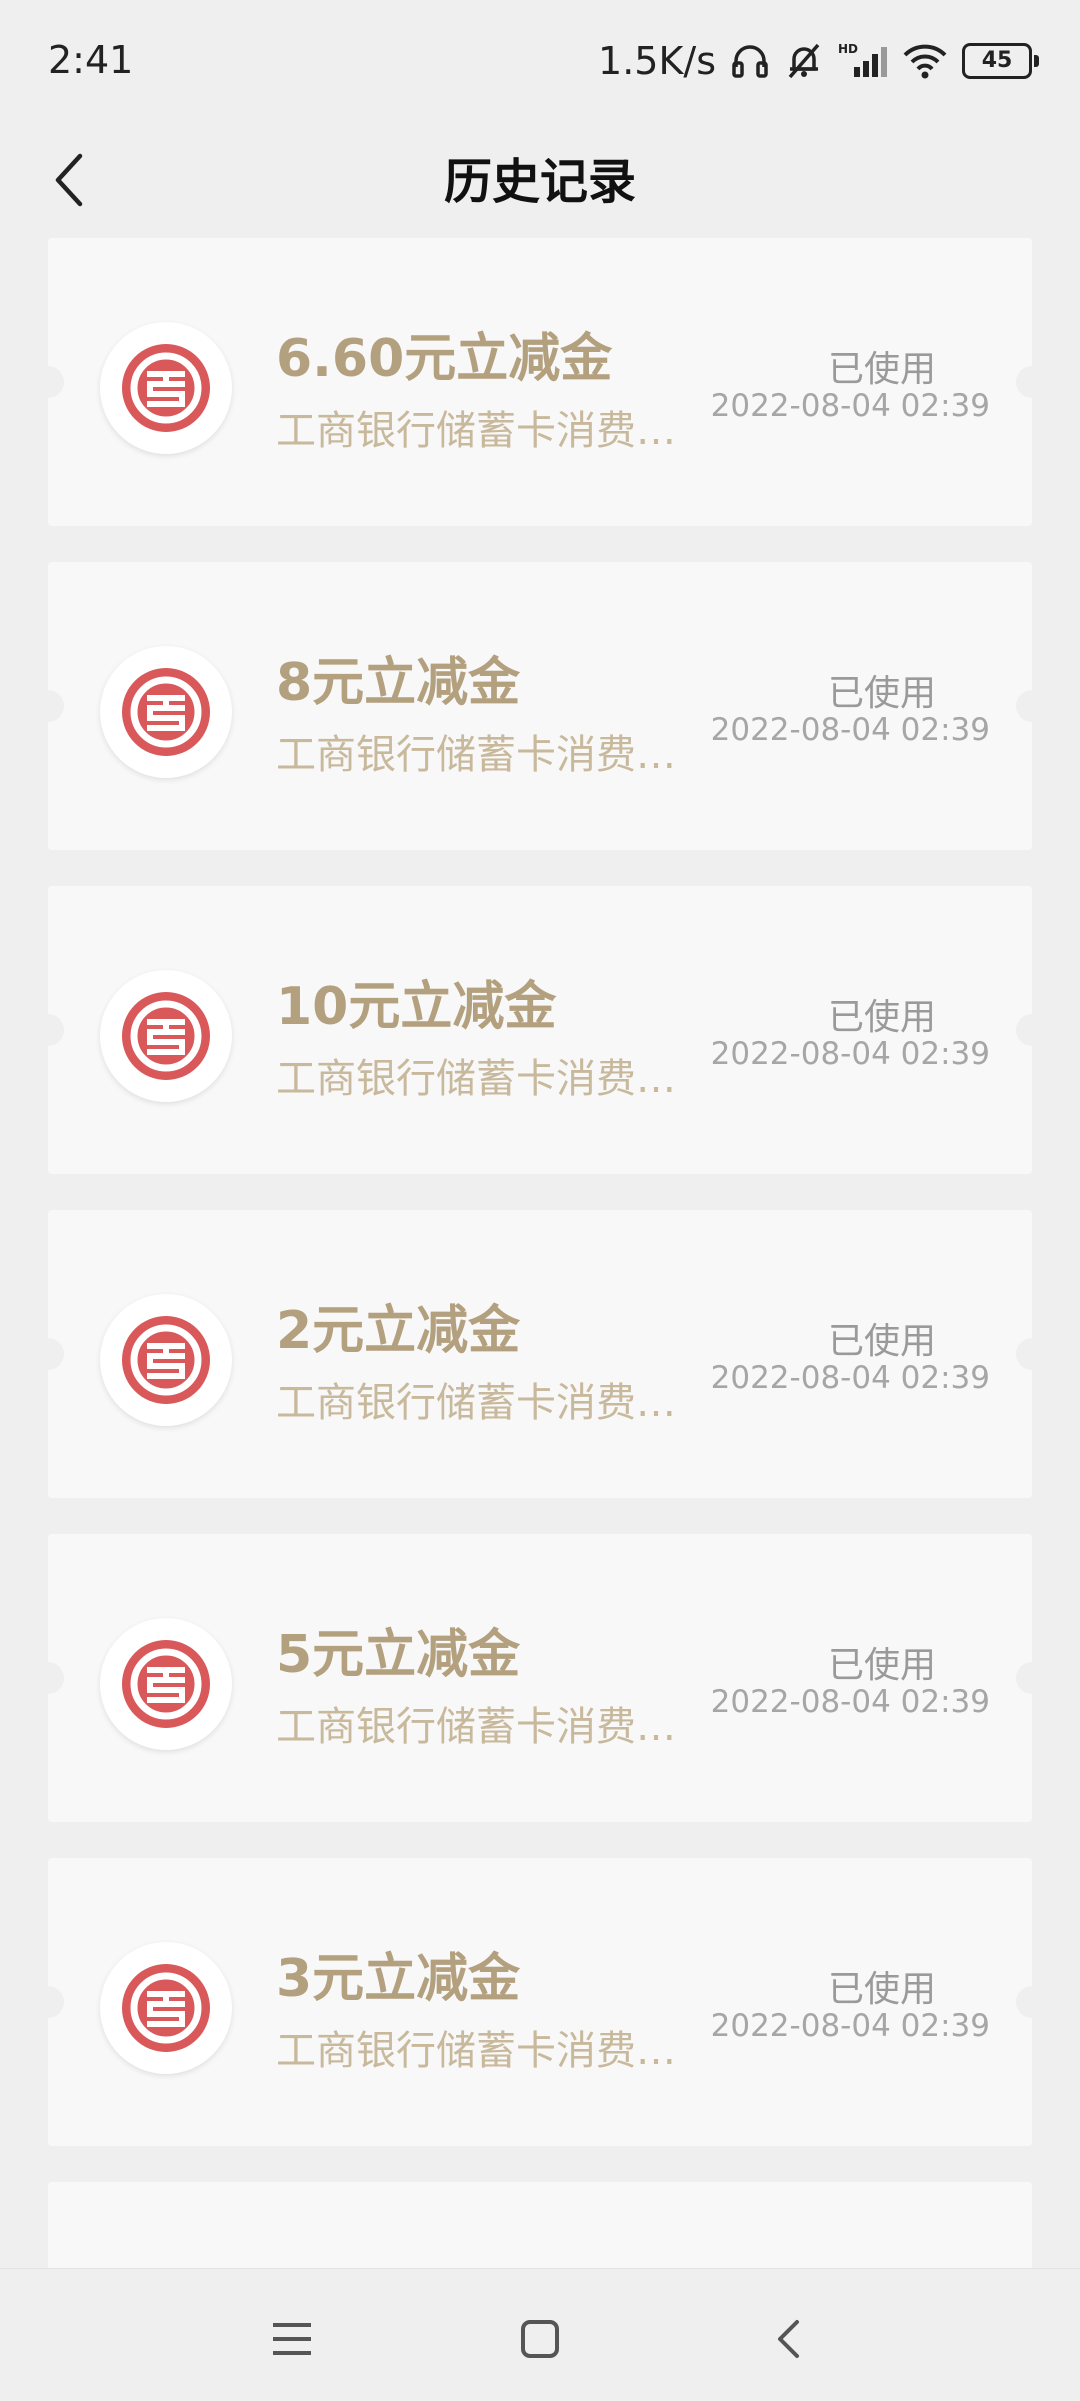  I want to click on status-bar: 2:41 1.5K/s HD 45, so click(540, 60).